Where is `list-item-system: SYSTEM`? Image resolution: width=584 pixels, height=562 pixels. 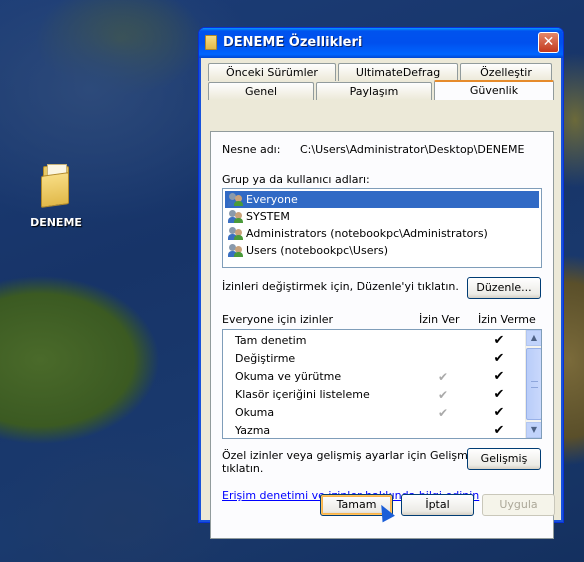
list-item-system: SYSTEM is located at coordinates (257, 216).